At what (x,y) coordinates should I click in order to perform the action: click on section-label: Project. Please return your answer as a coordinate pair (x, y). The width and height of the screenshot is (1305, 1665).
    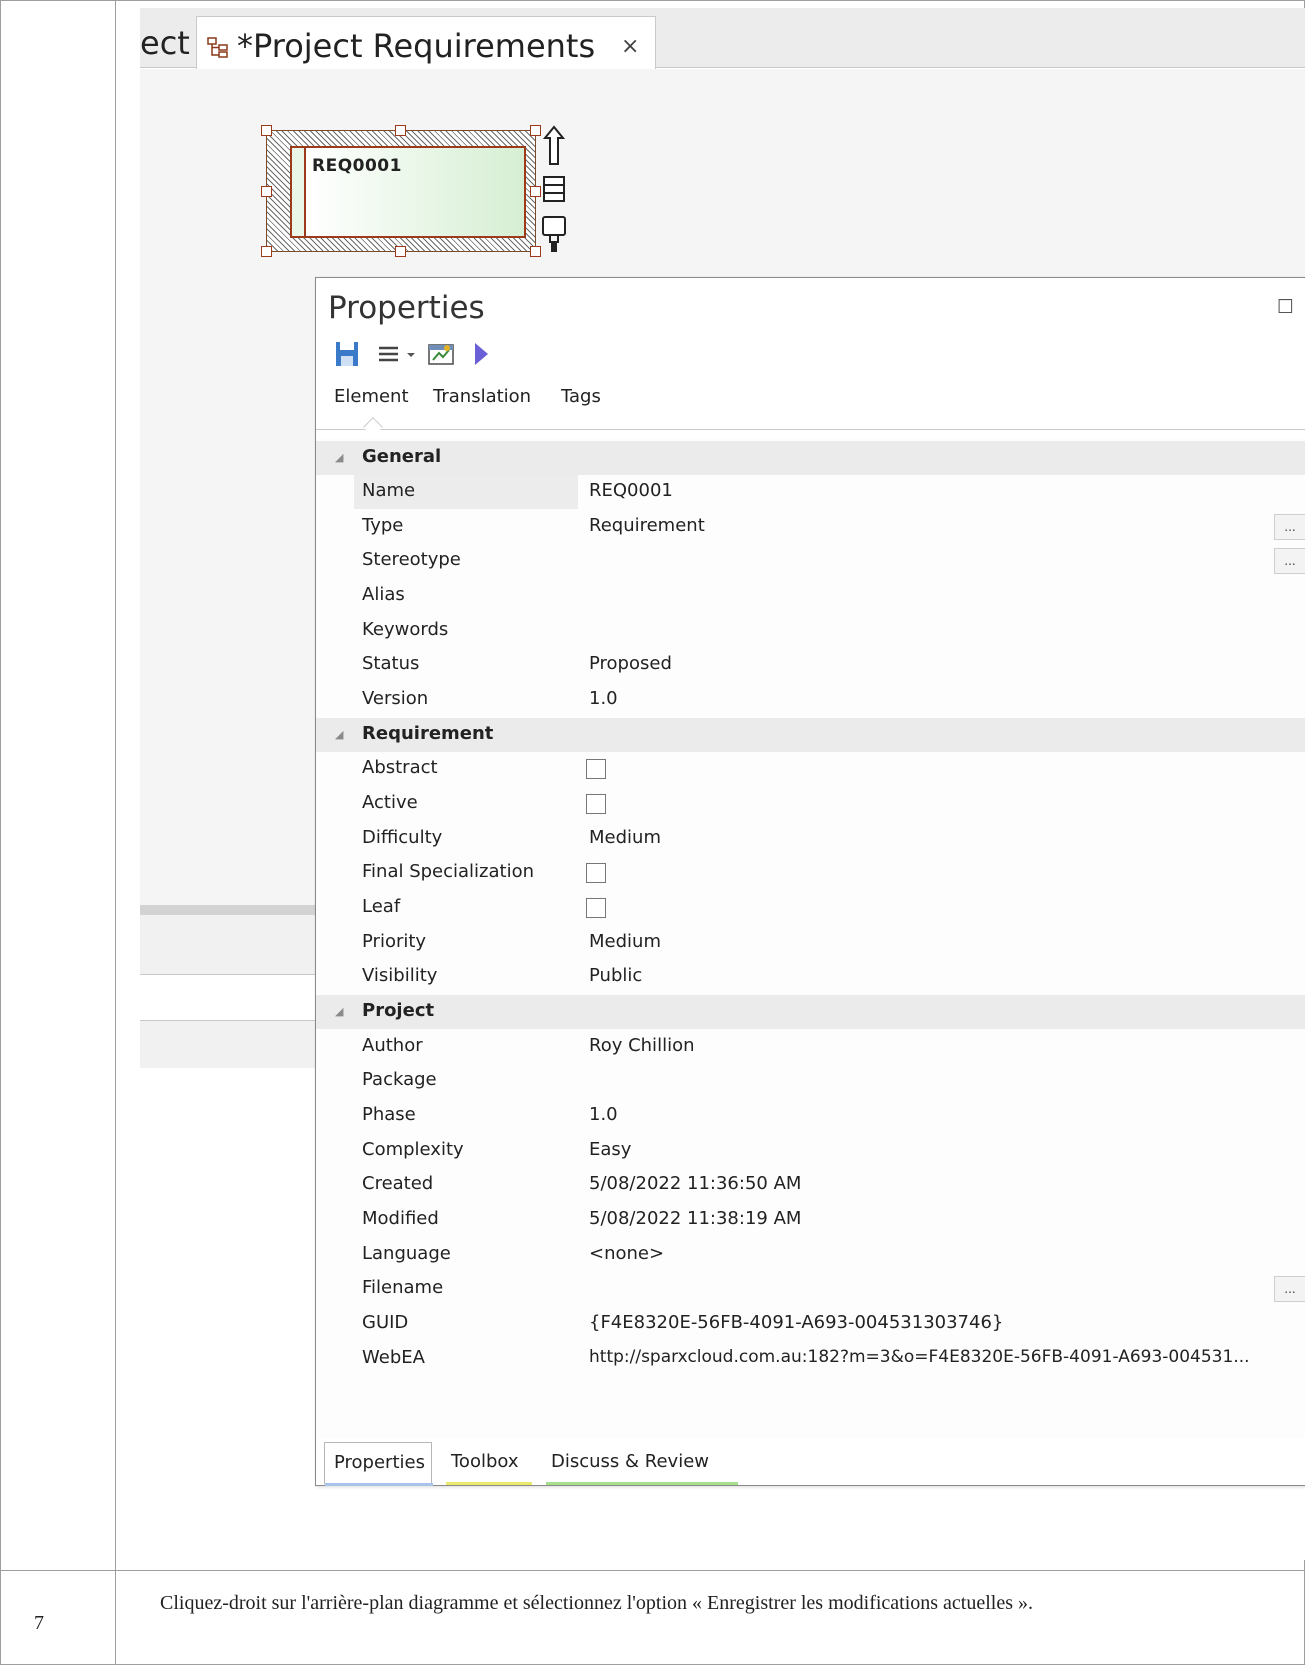
    Looking at the image, I should click on (398, 1010).